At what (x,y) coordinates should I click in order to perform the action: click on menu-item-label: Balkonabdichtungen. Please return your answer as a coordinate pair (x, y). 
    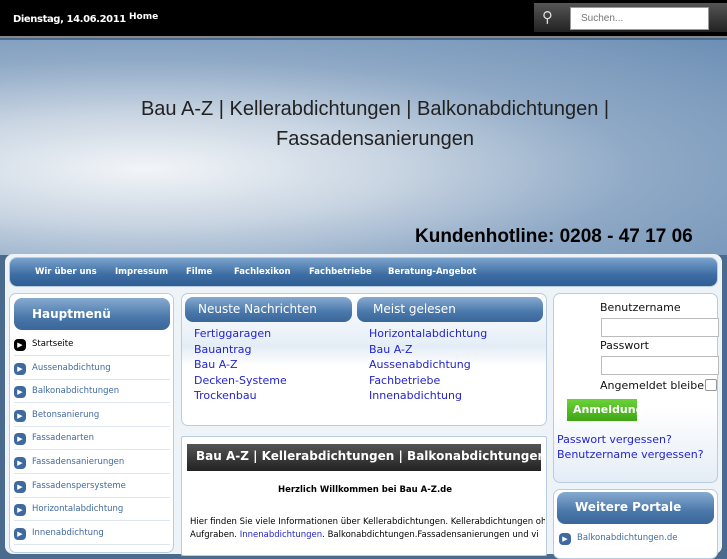
    Looking at the image, I should click on (76, 391).